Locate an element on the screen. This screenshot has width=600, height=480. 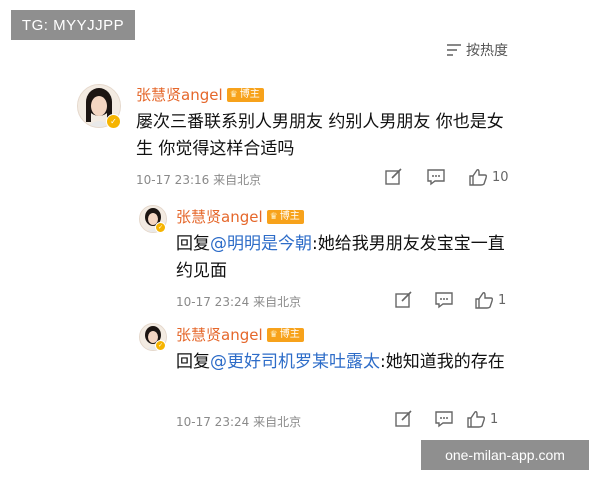
comment-actions: 10 is located at coordinates (446, 177).